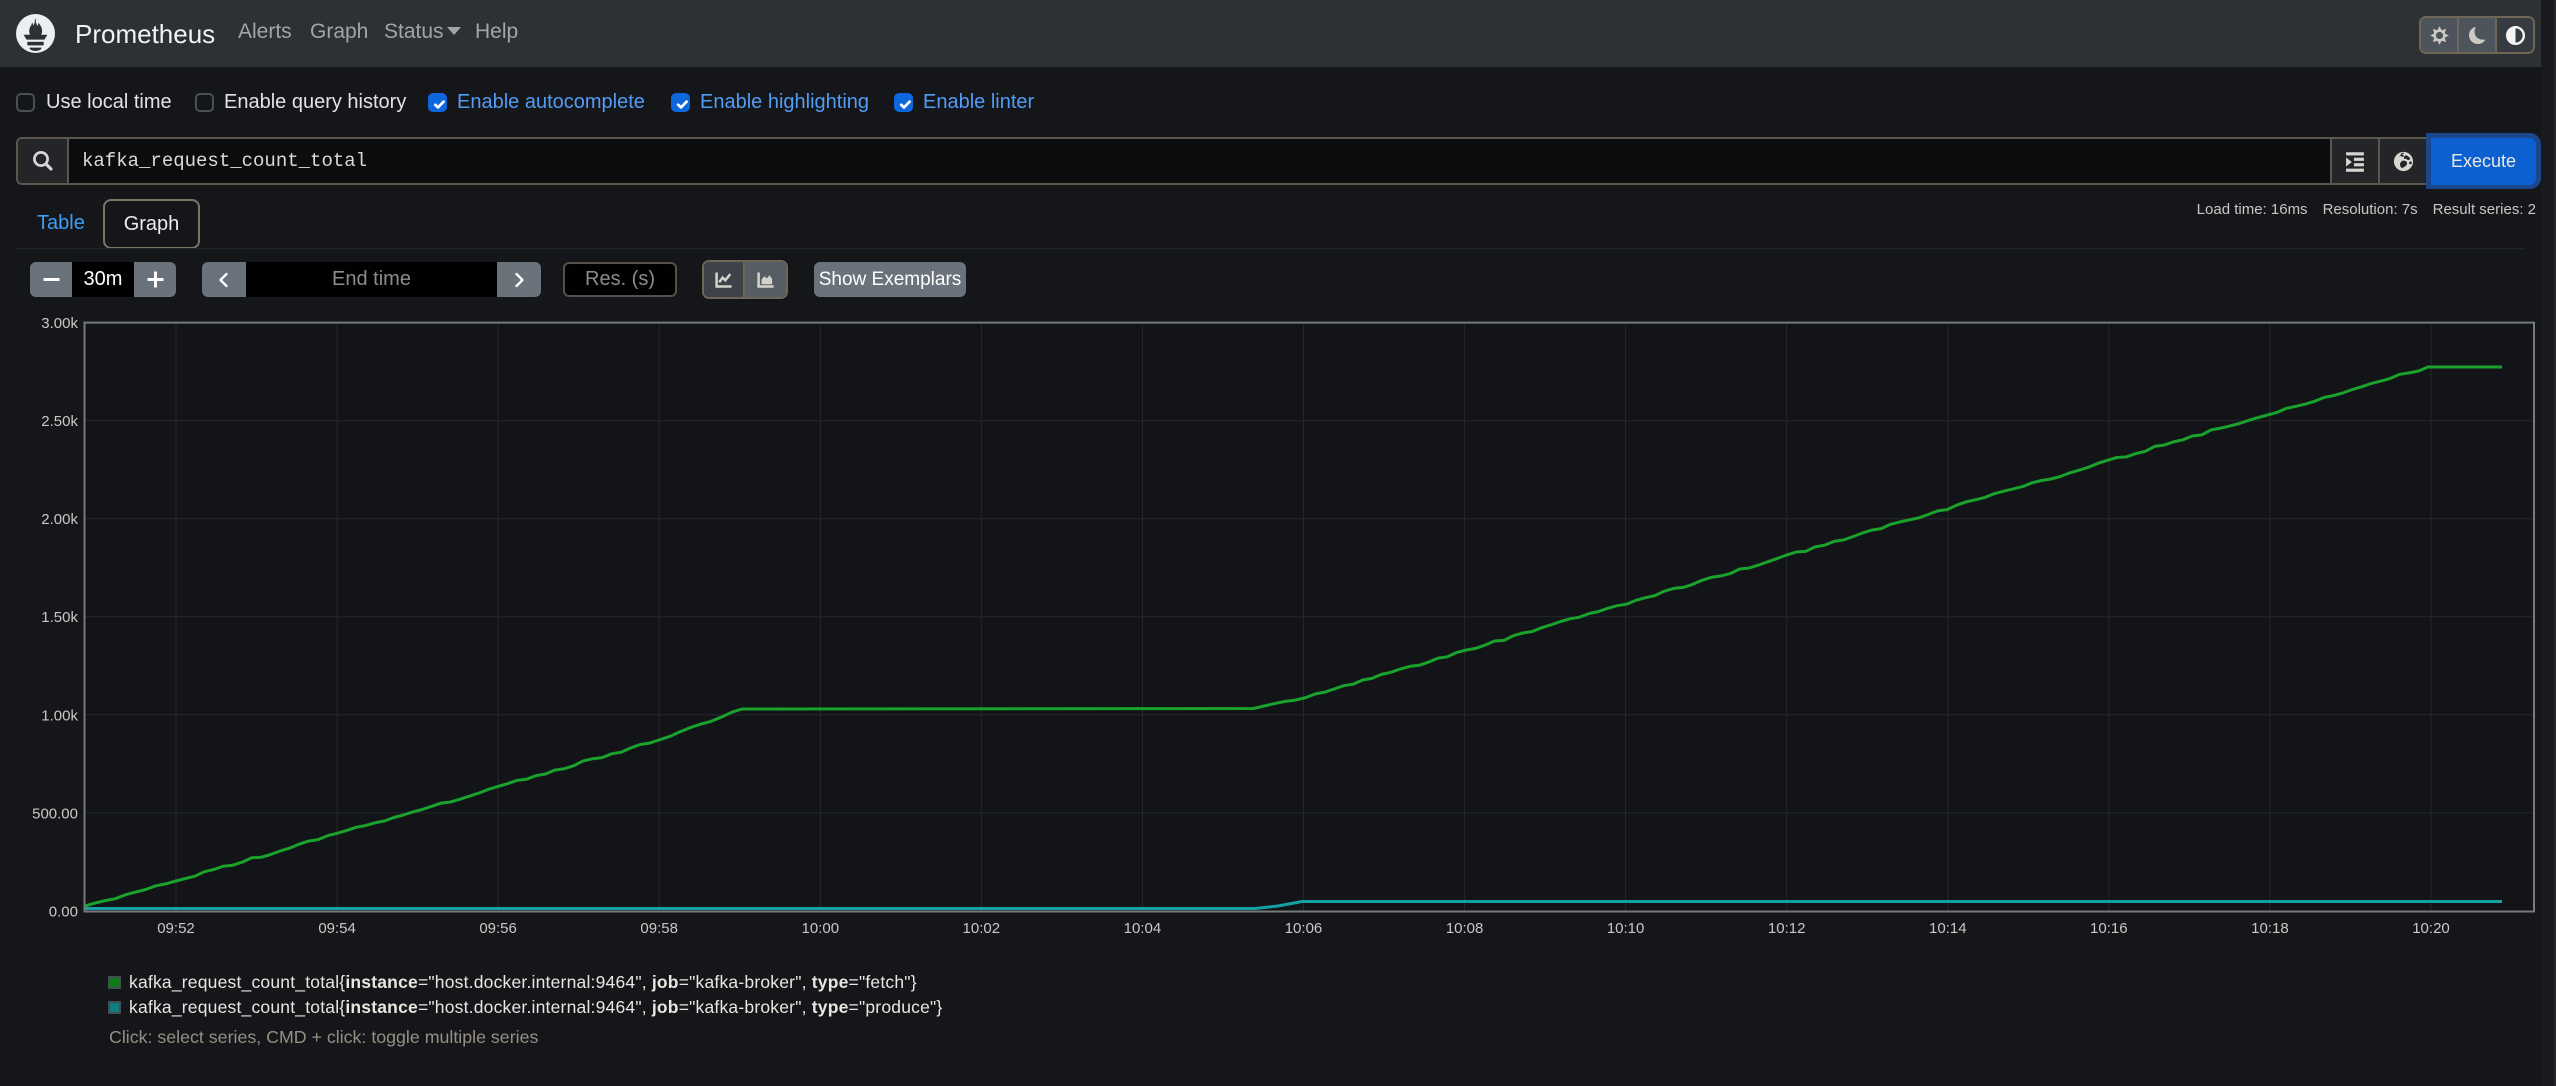  What do you see at coordinates (1948, 928) in the screenshot?
I see `svg-text: 10:14` at bounding box center [1948, 928].